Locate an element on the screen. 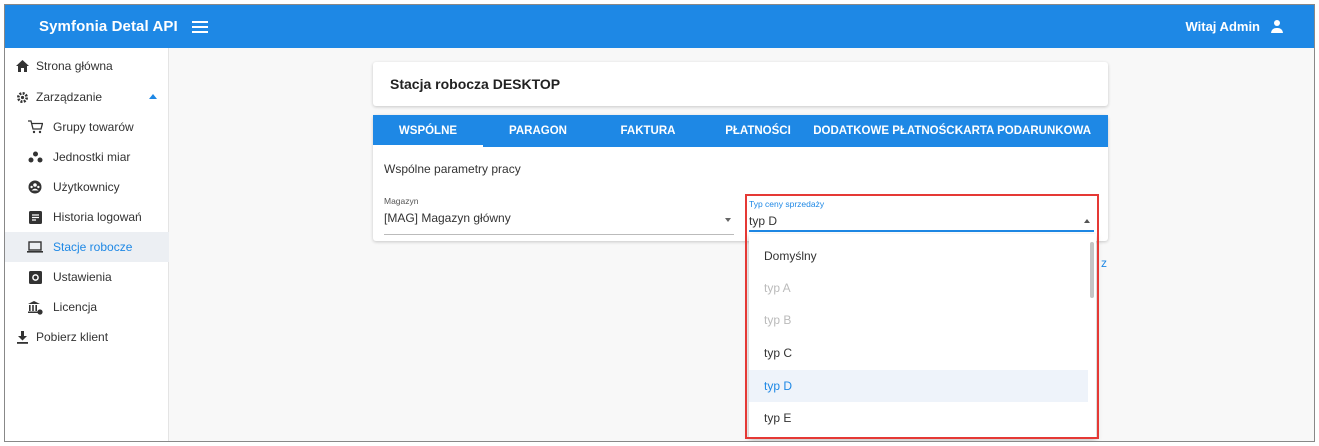  sidebar-item-label: Grupy towarów is located at coordinates (93, 127).